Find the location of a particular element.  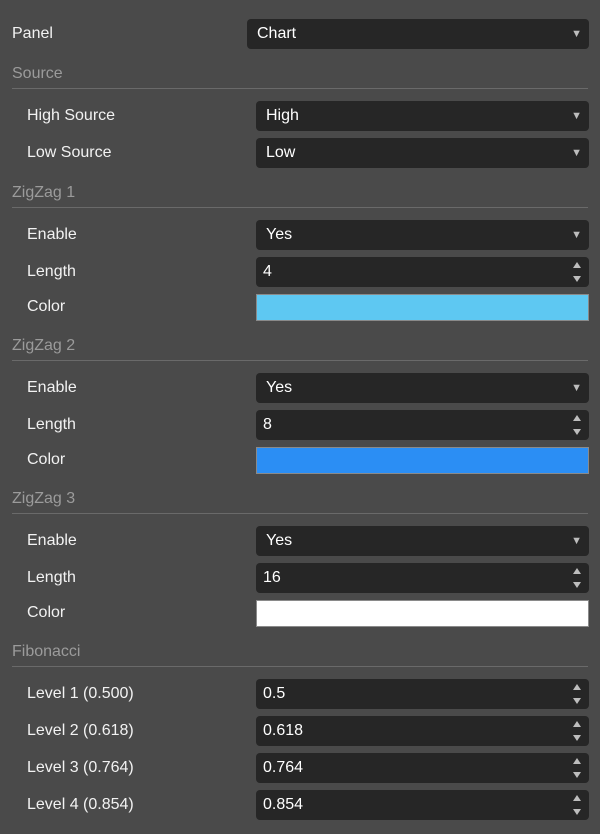

fib-level-label: Level 3 (0.764) is located at coordinates (80, 767).